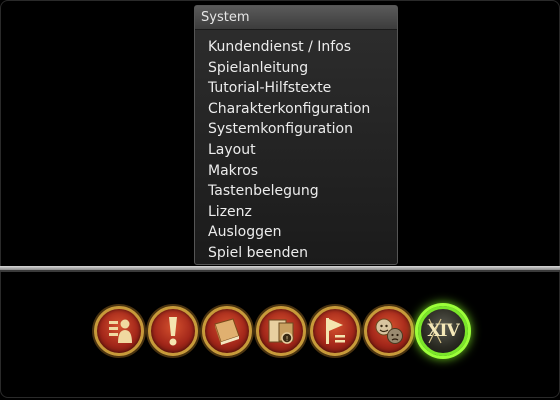 The image size is (560, 400). What do you see at coordinates (296, 68) in the screenshot?
I see `menu-item-game-guide: Spielanleitung` at bounding box center [296, 68].